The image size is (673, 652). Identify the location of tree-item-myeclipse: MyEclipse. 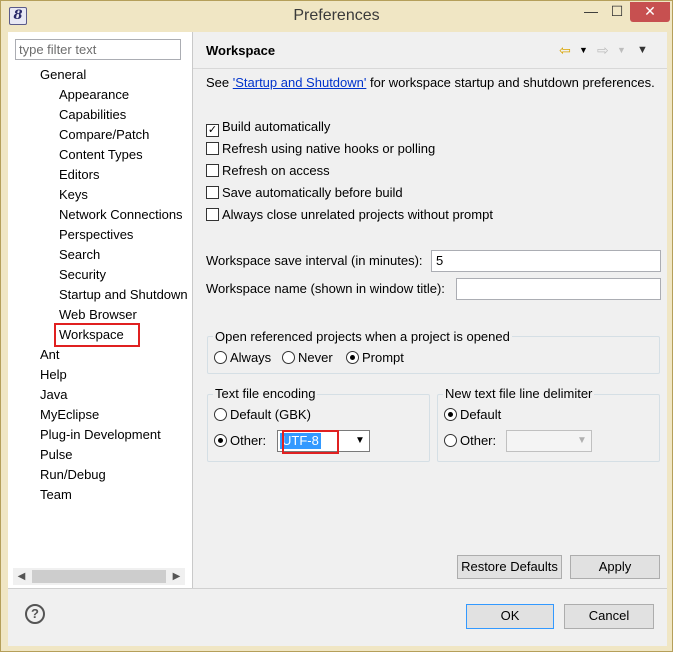
(69, 415).